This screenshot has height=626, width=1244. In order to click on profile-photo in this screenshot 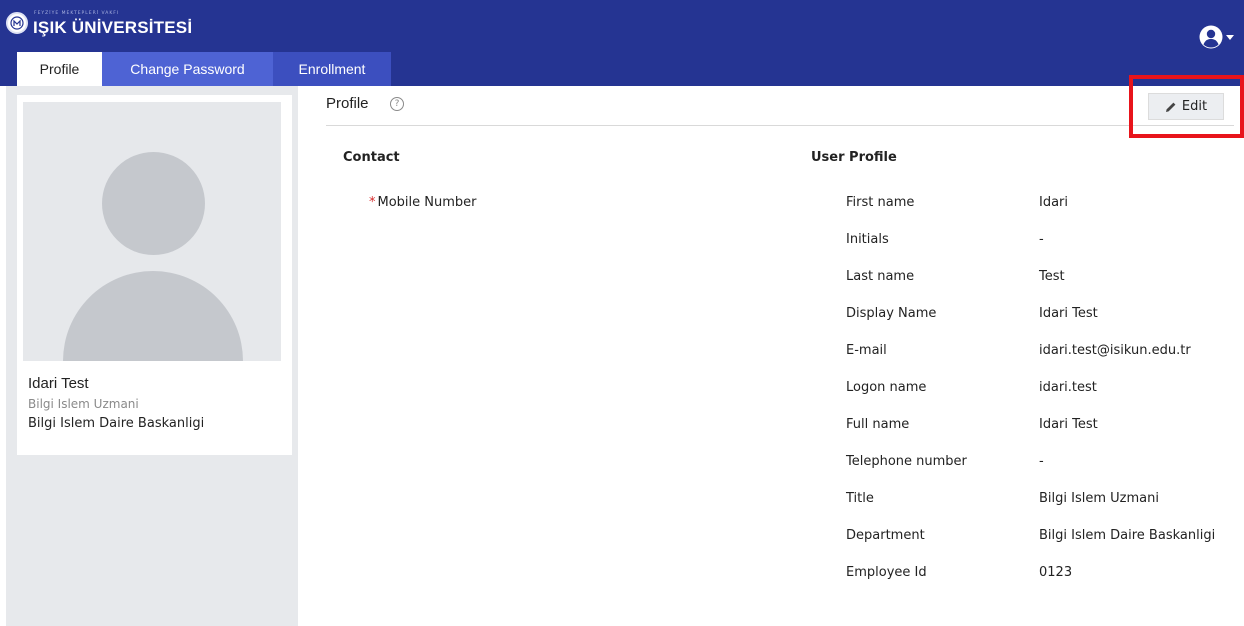, I will do `click(152, 231)`.